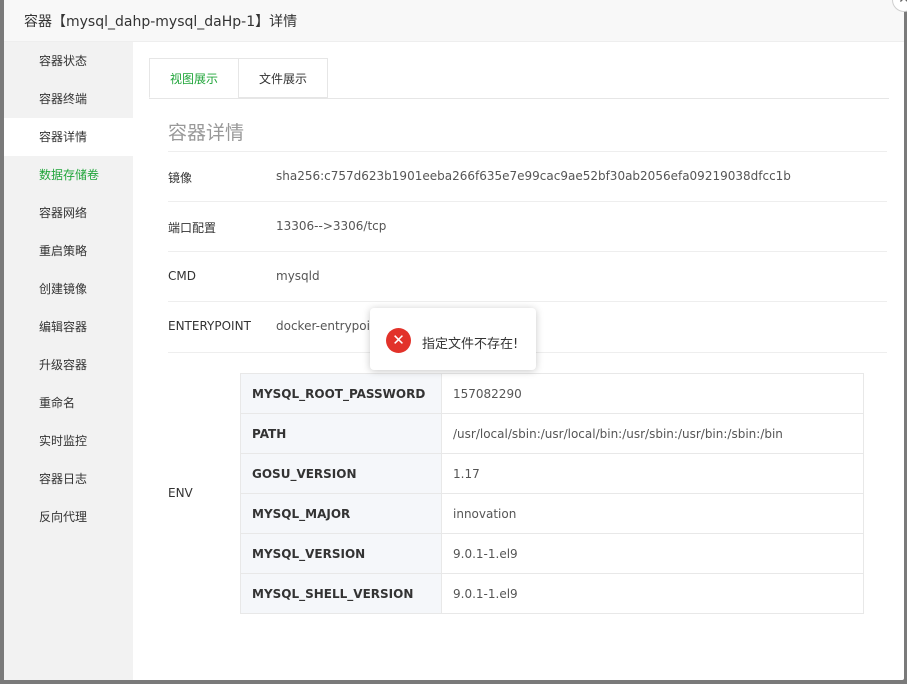 The image size is (907, 684). What do you see at coordinates (68, 175) in the screenshot?
I see `sidebar-item-data-volumes: 数据存储卷` at bounding box center [68, 175].